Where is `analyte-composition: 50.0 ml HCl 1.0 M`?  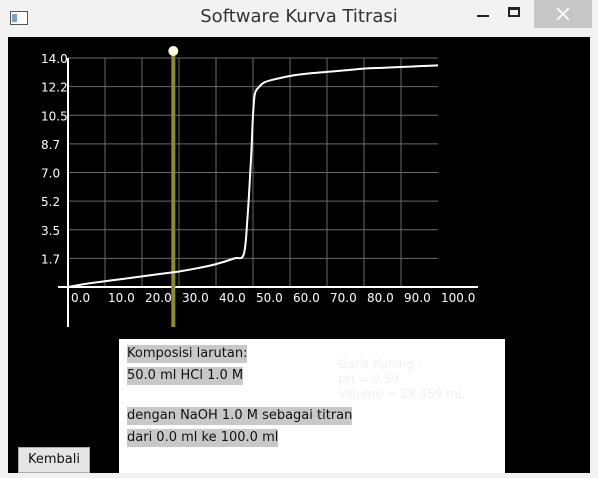
analyte-composition: 50.0 ml HCl 1.0 M is located at coordinates (185, 376).